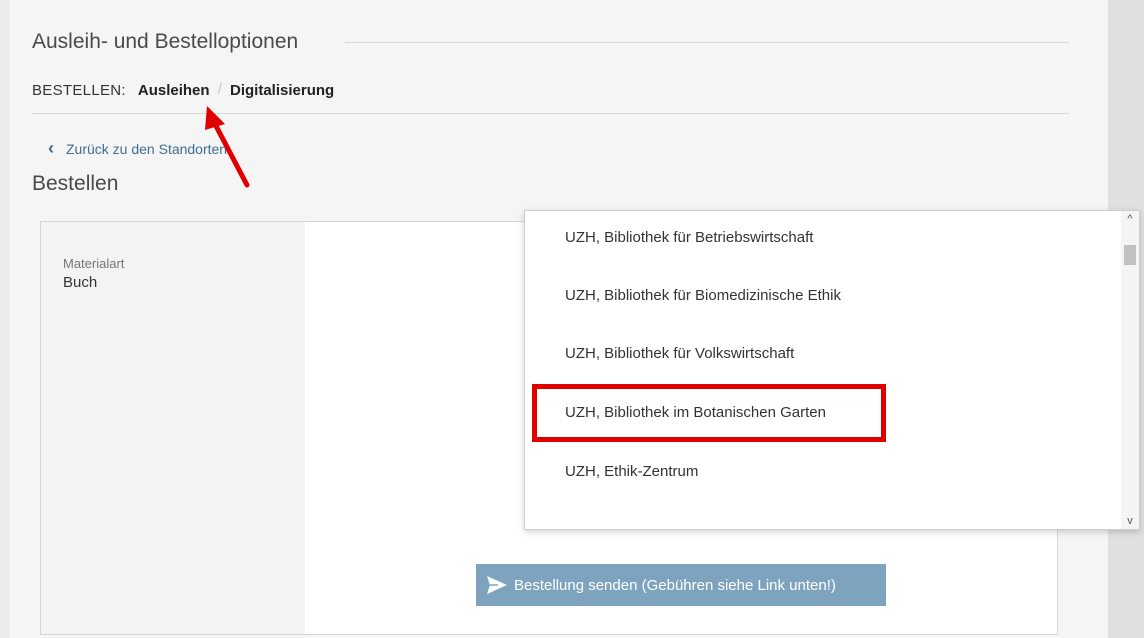 This screenshot has width=1144, height=638. What do you see at coordinates (1130, 255) in the screenshot?
I see `dropdown-scroll-thumb` at bounding box center [1130, 255].